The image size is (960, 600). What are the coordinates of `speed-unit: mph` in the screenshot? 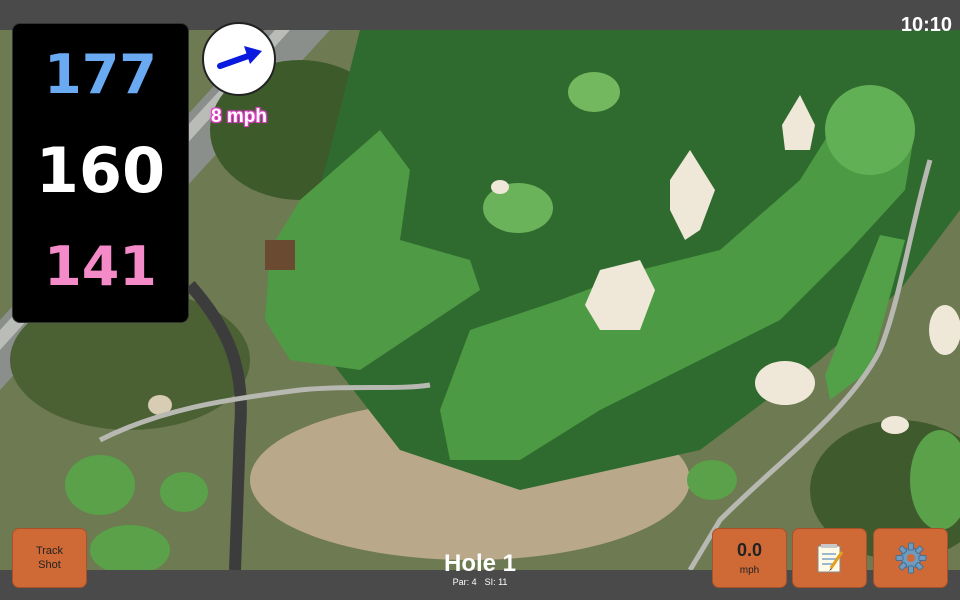 It's located at (749, 570).